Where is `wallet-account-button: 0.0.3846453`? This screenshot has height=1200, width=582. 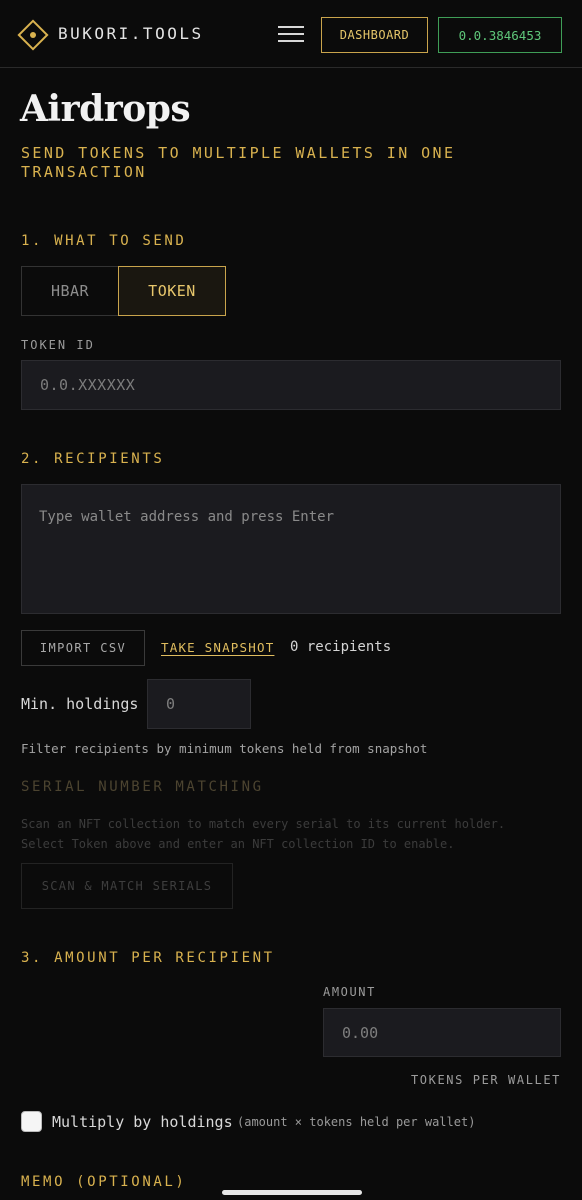 wallet-account-button: 0.0.3846453 is located at coordinates (500, 35).